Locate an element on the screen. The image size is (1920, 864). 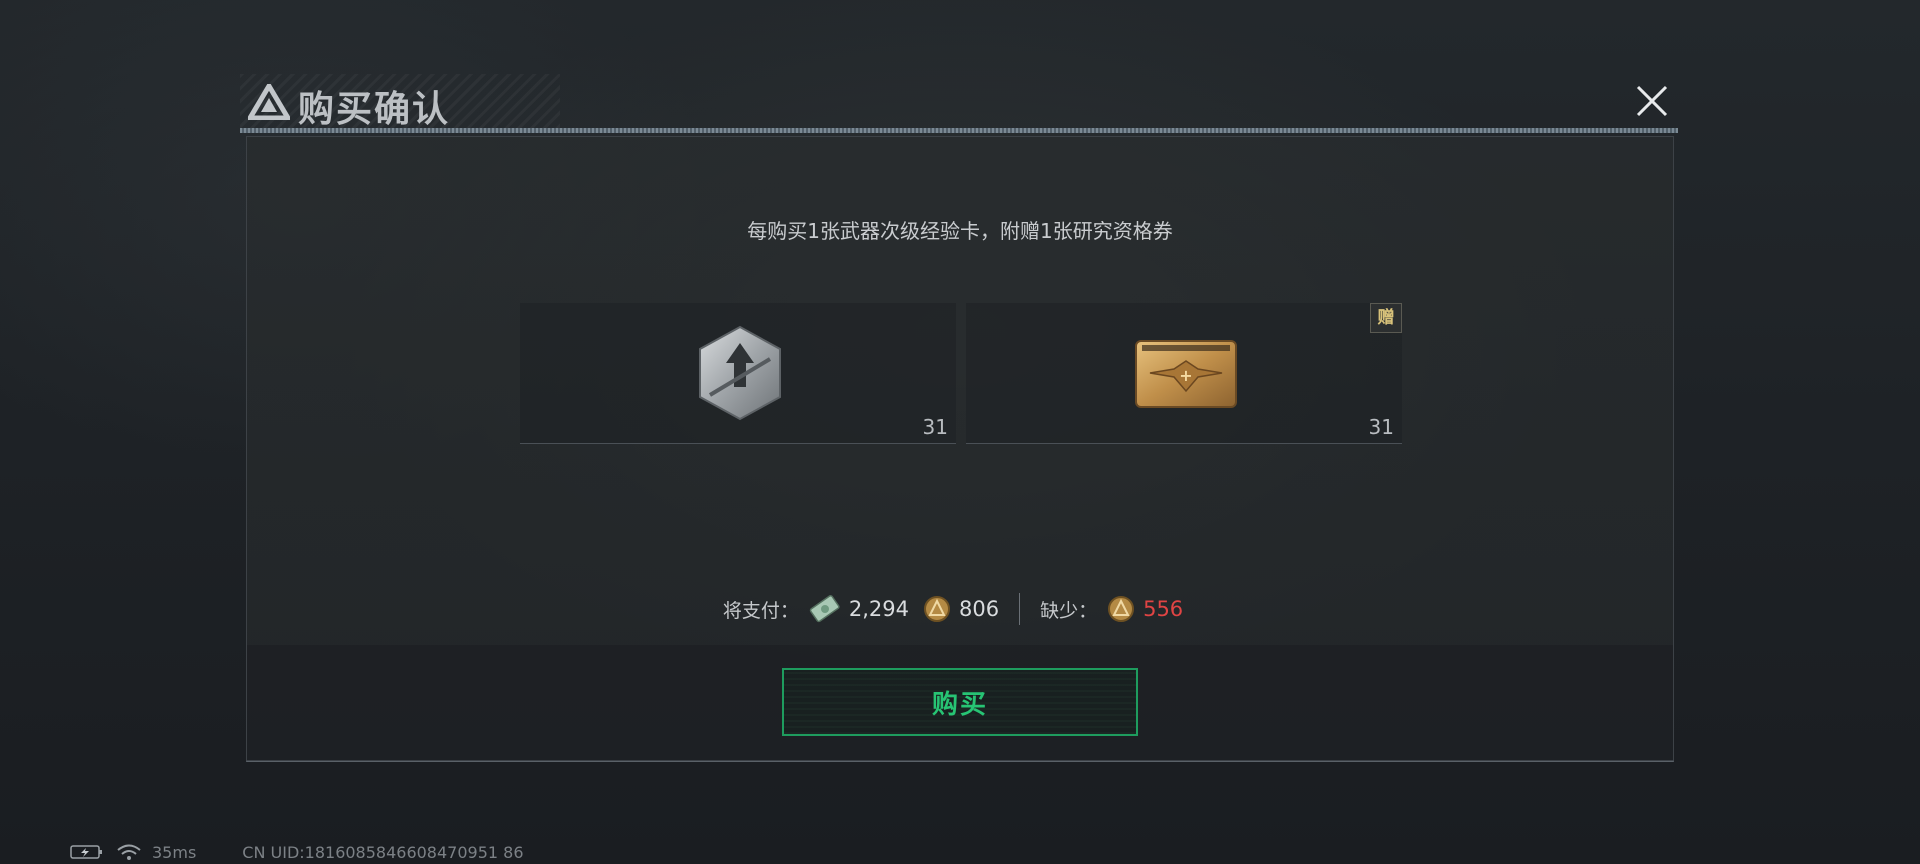
dialog-title-bar: 购买确认 is located at coordinates (959, 102).